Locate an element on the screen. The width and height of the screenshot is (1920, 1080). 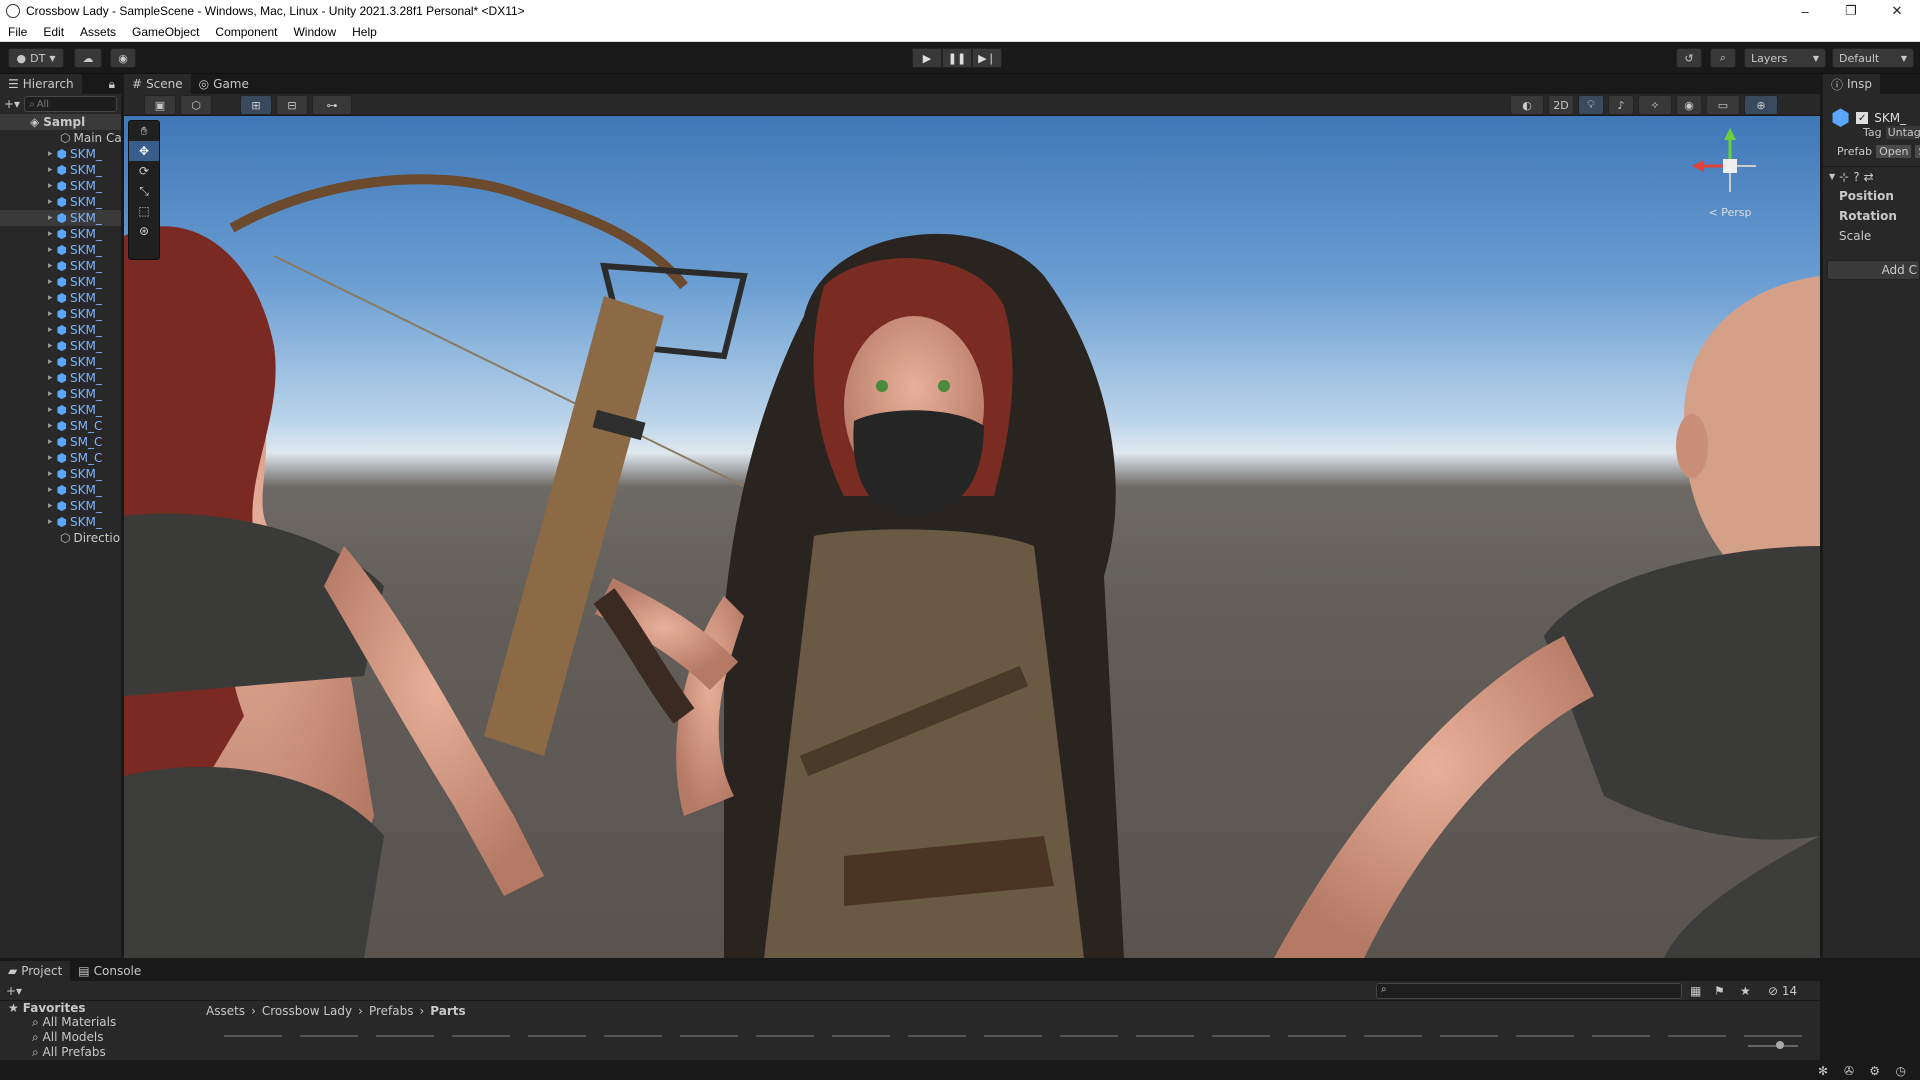
favorite-star-icon: ★ is located at coordinates (1745, 991).